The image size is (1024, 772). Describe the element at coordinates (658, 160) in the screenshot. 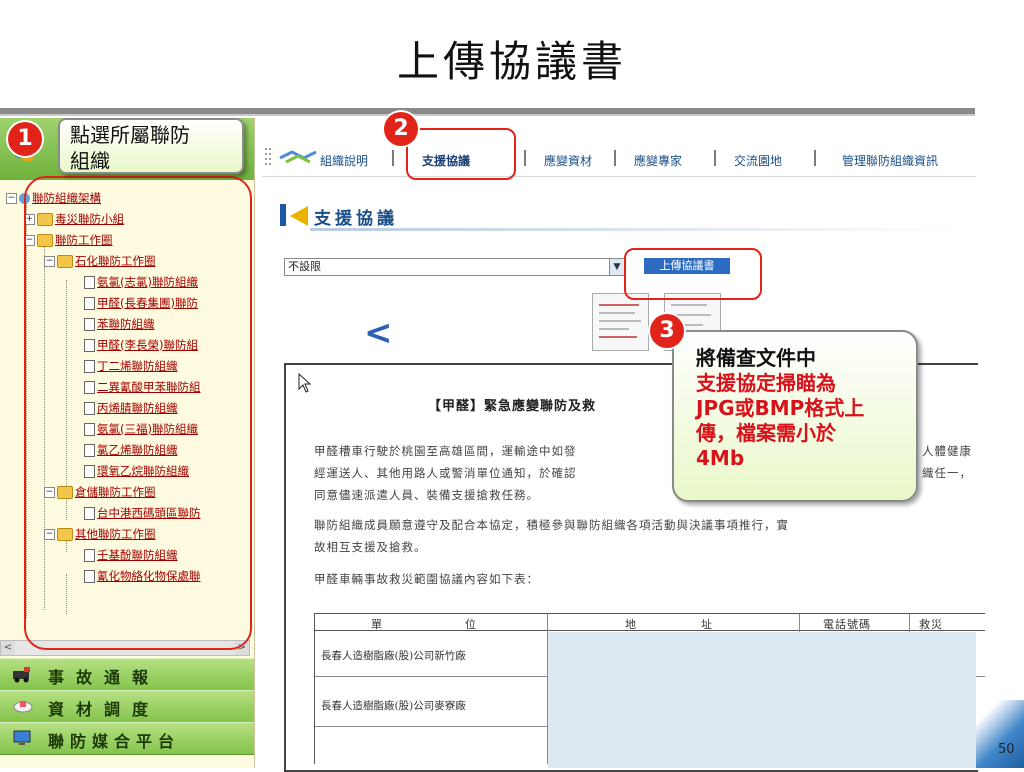

I see `tab-experts: 應變專家` at that location.